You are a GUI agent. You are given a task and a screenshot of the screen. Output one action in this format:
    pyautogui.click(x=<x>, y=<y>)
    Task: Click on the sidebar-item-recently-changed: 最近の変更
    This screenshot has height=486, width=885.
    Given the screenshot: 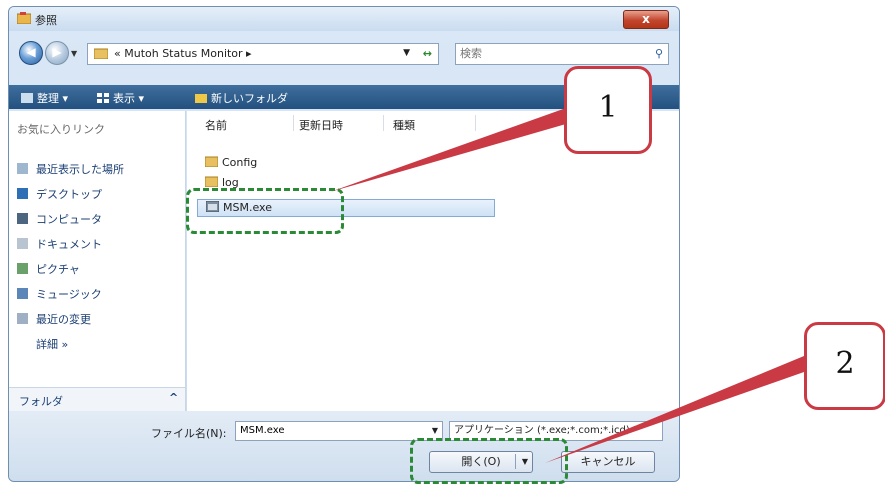 What is the action you would take?
    pyautogui.click(x=54, y=319)
    